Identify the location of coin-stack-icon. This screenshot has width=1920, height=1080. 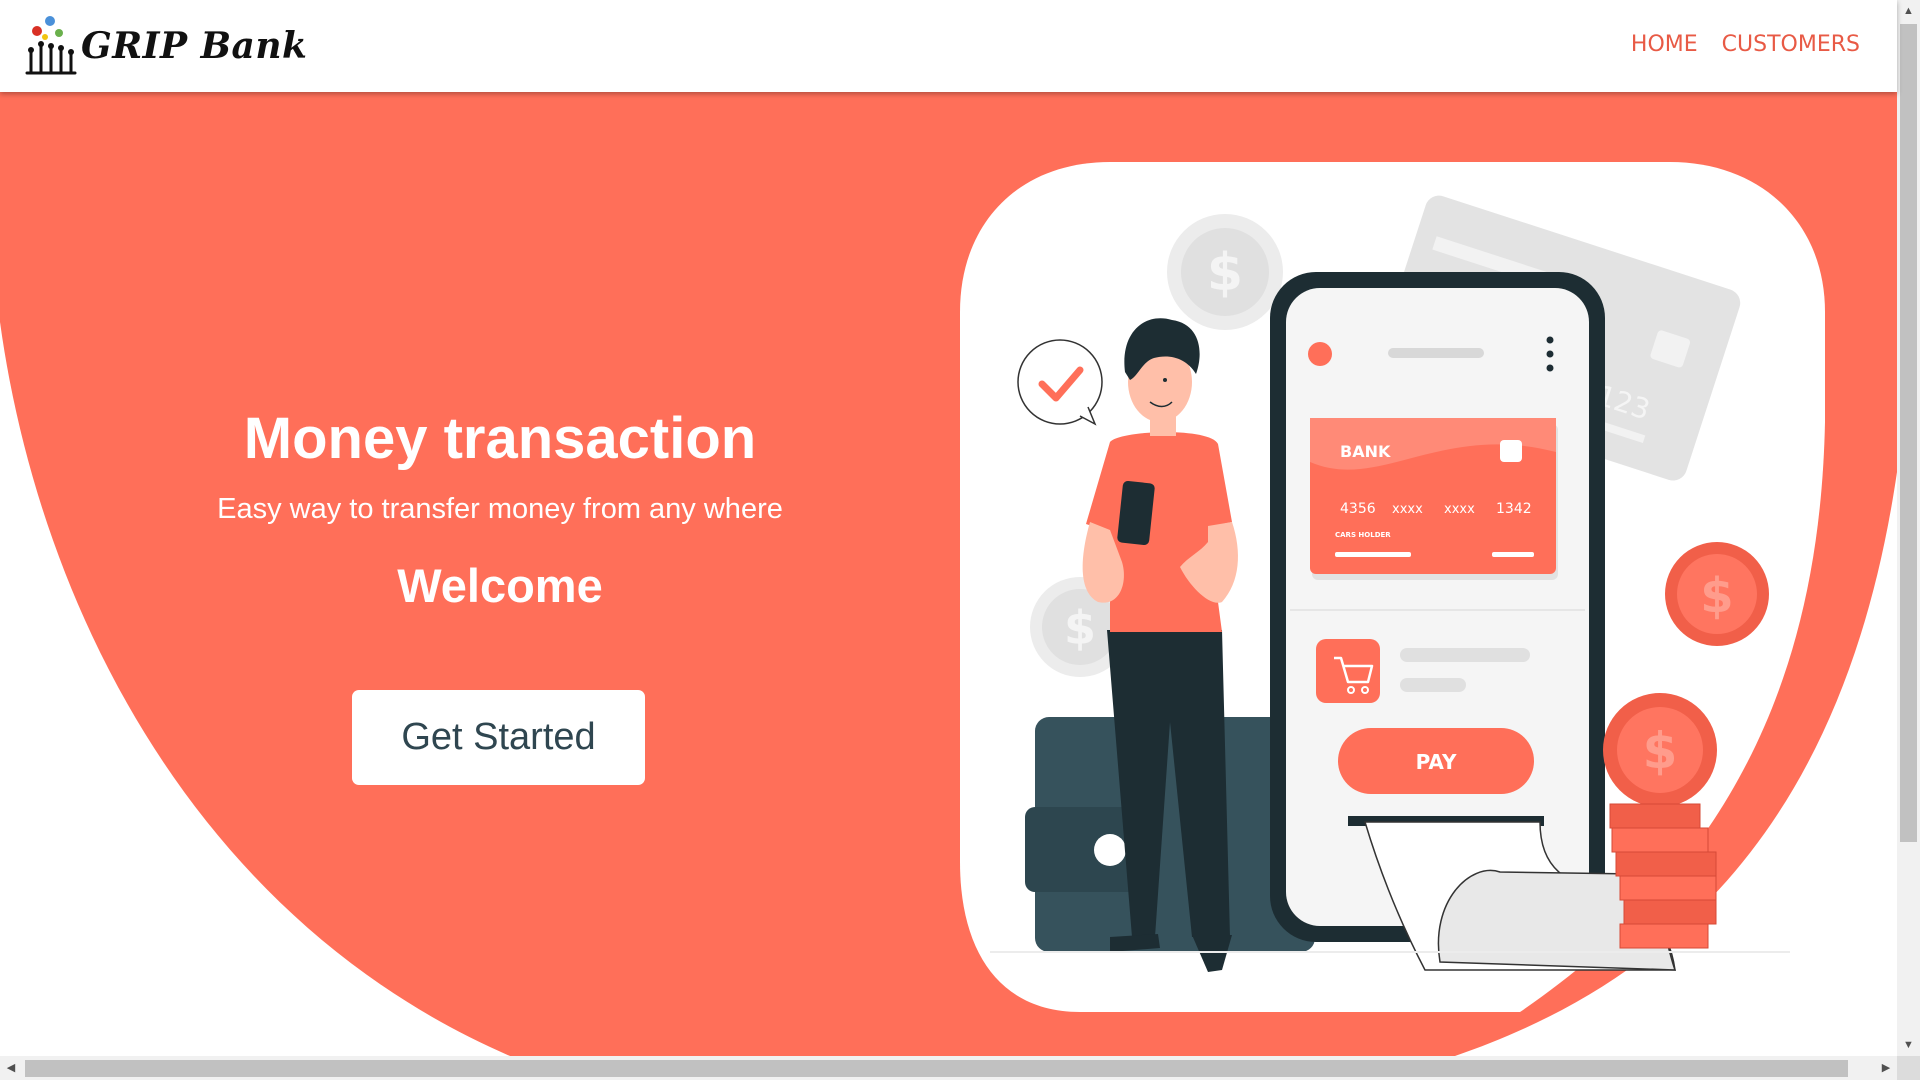
(1663, 876).